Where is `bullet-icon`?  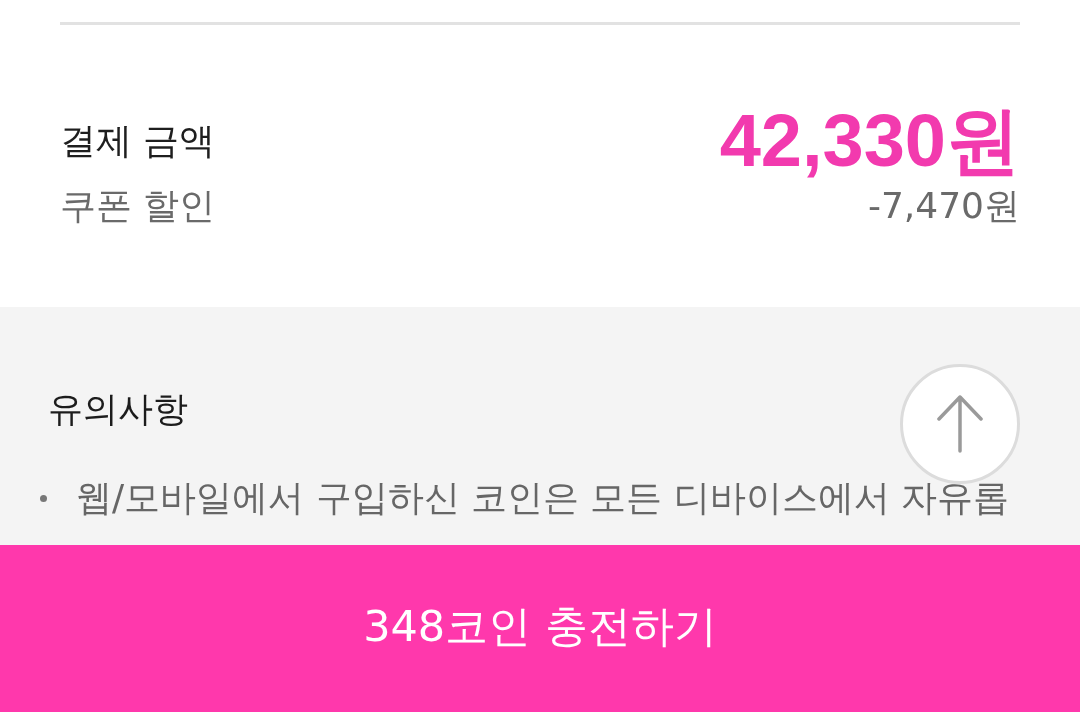 bullet-icon is located at coordinates (43, 498).